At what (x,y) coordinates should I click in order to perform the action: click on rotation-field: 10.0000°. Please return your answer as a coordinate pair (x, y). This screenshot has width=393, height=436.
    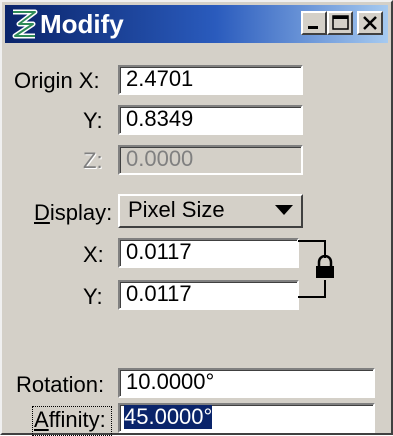
    Looking at the image, I should click on (246, 383).